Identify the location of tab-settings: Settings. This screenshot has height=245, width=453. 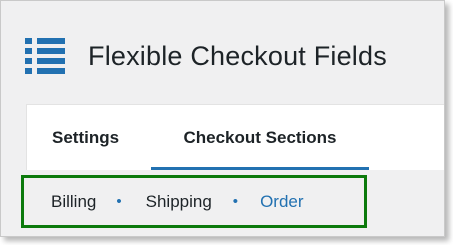
(89, 137).